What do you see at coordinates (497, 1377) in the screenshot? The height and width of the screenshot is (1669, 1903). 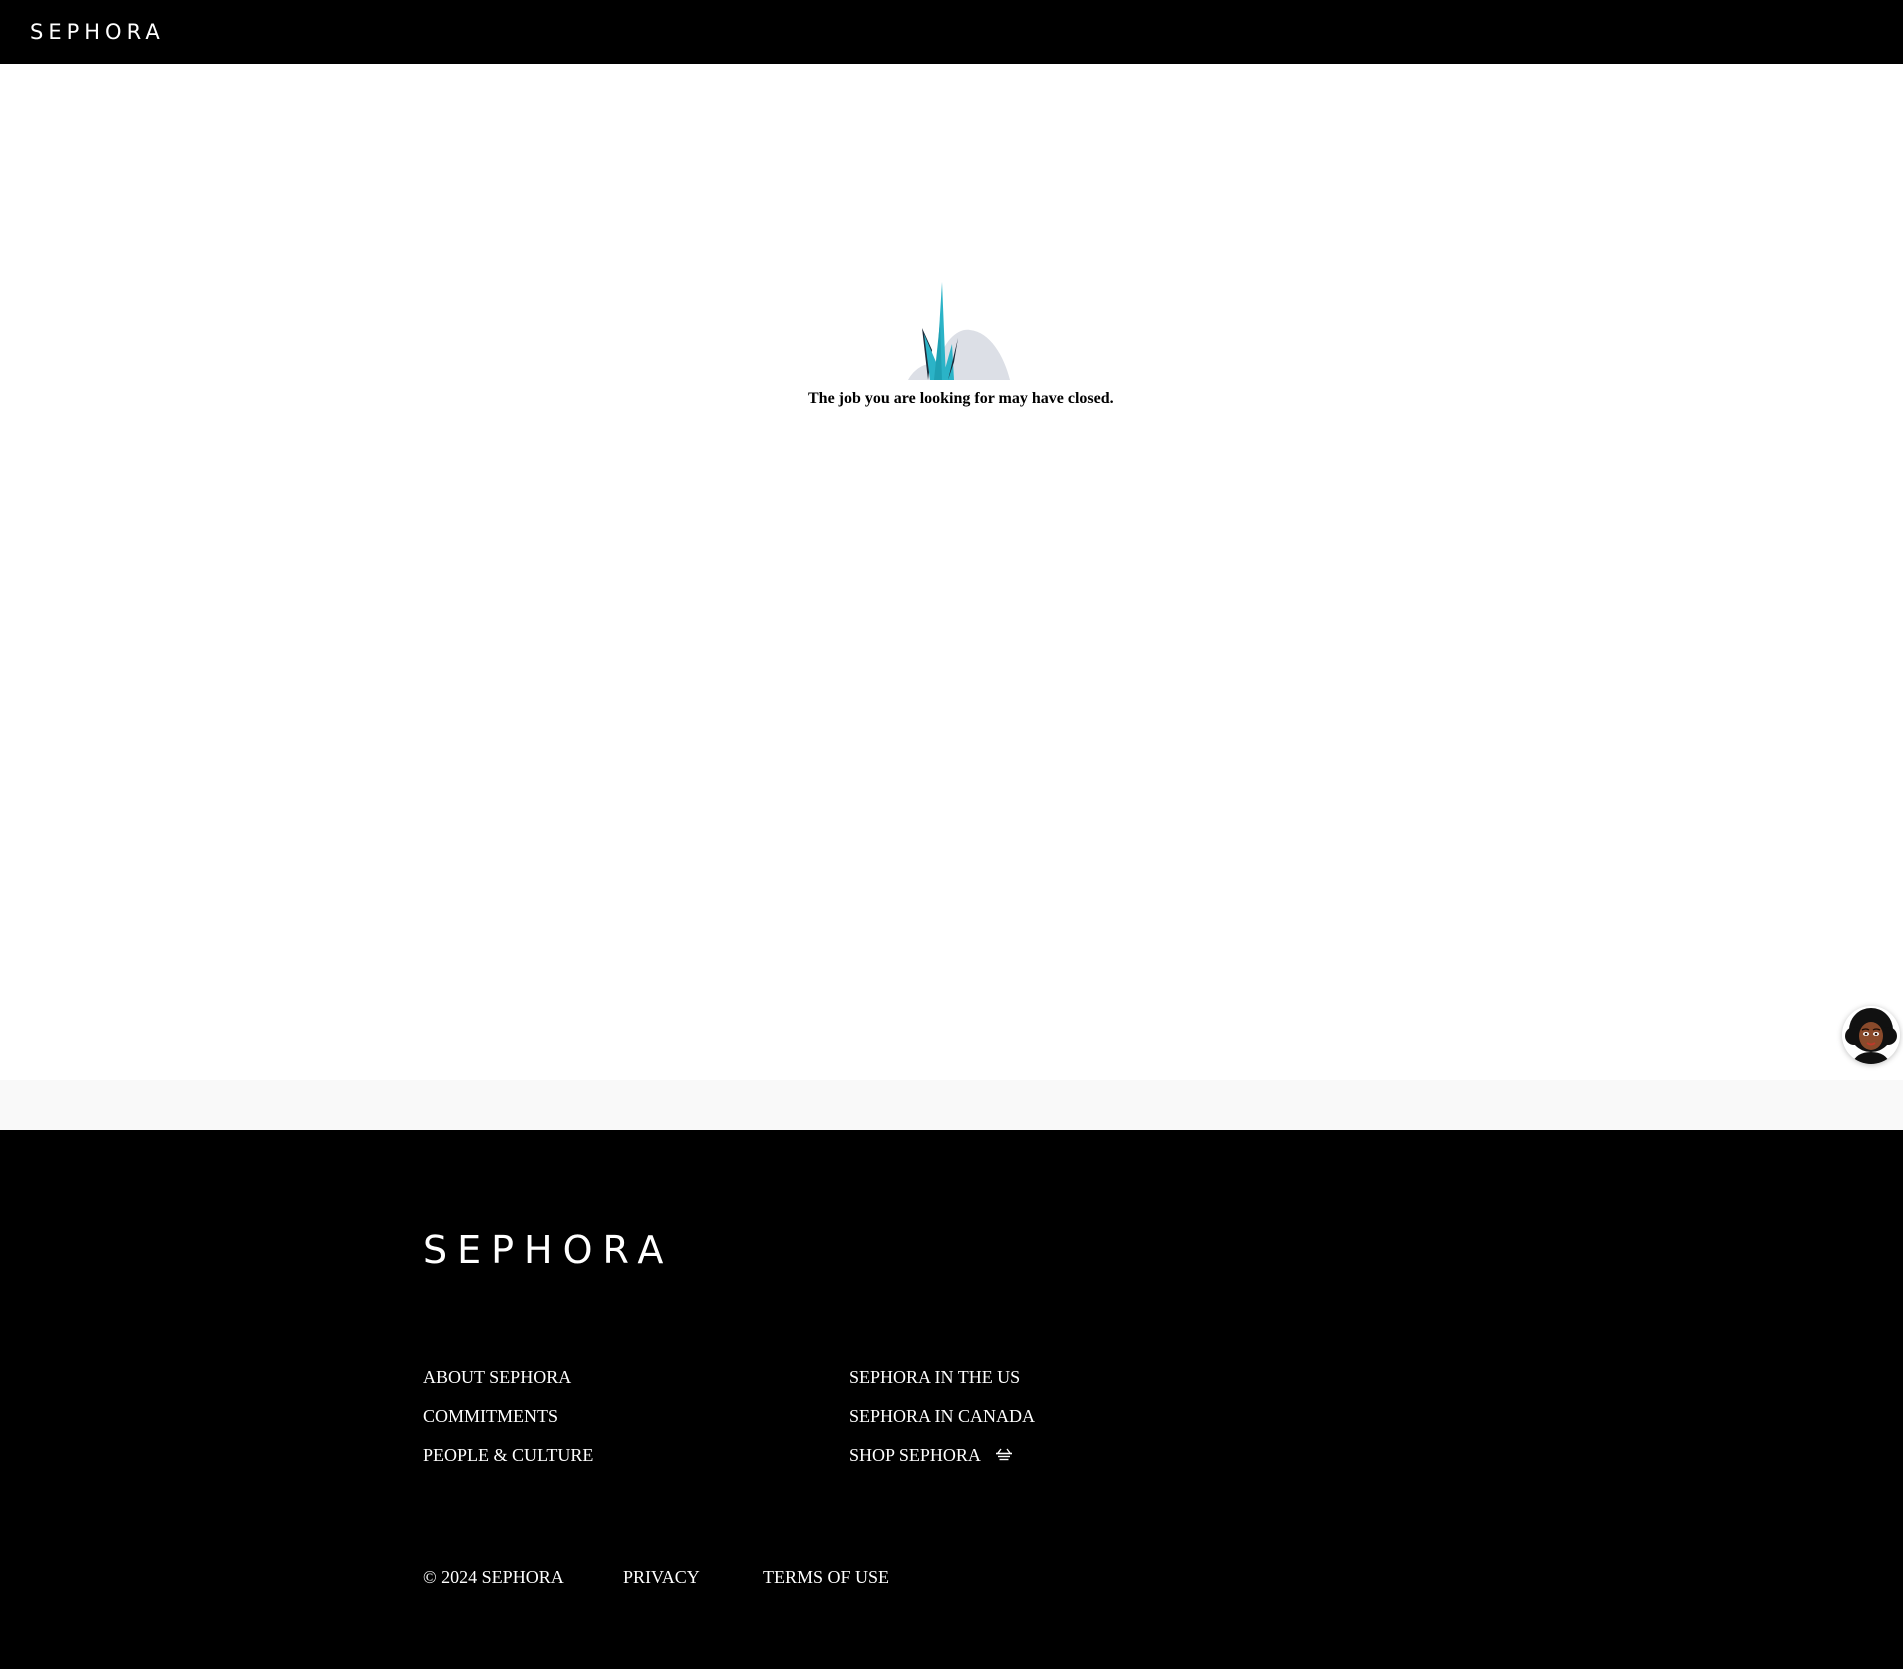 I see `about-sephora-link: ABOUT SEPHORA` at bounding box center [497, 1377].